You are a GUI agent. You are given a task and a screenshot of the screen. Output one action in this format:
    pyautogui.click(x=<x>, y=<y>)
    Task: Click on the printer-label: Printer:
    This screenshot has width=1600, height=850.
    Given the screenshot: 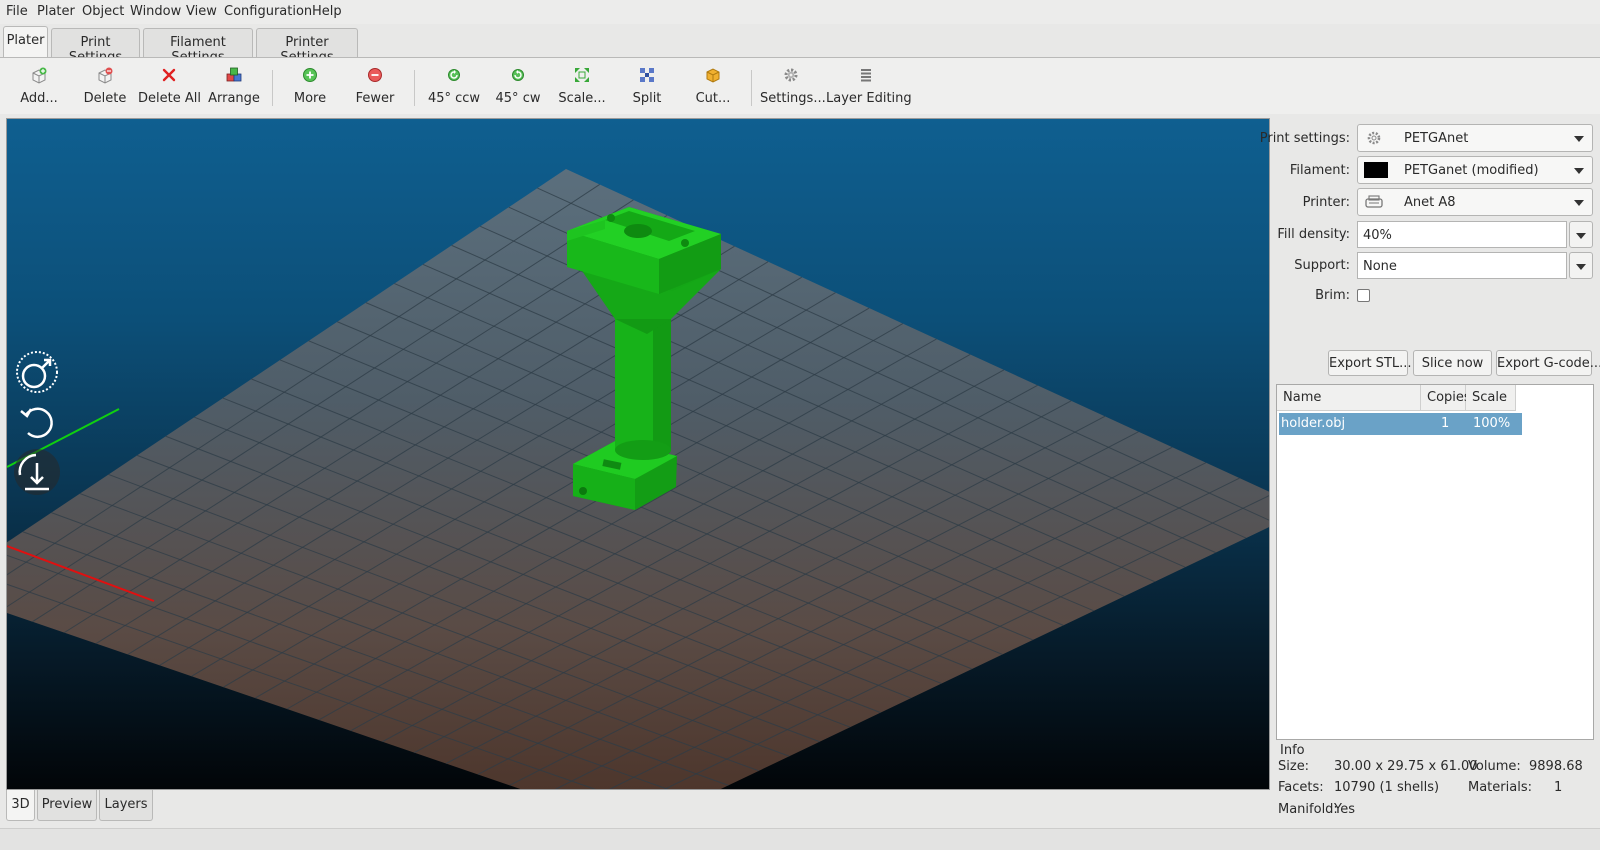 What is the action you would take?
    pyautogui.click(x=1326, y=202)
    